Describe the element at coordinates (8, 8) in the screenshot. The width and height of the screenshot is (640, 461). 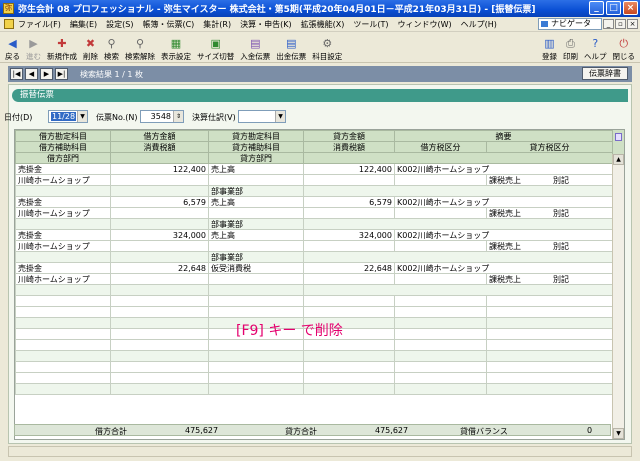
I see `yayoi-app-icon: 弥` at that location.